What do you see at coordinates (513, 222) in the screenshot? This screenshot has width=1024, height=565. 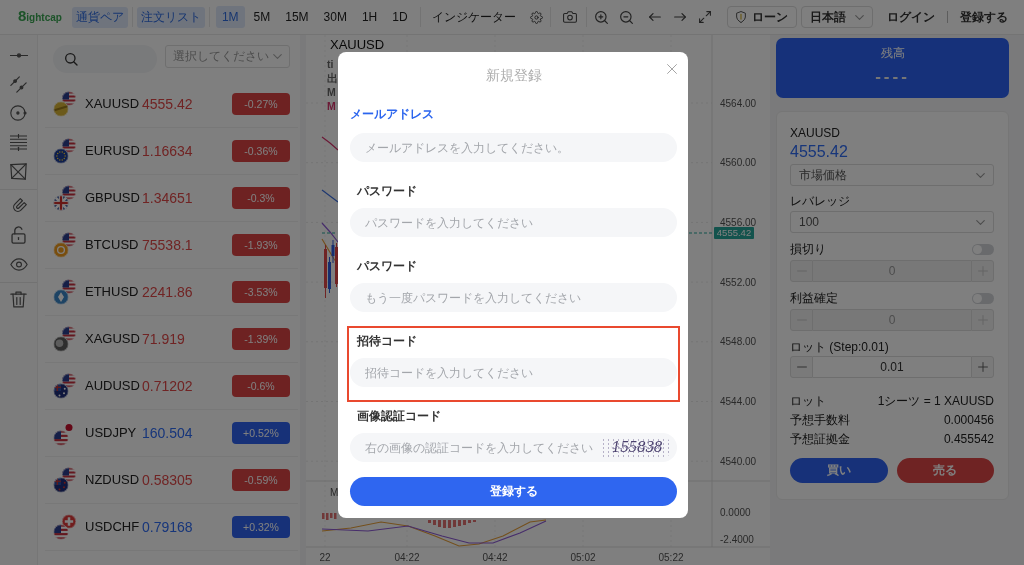 I see `input-field: パスワードを入力してください` at bounding box center [513, 222].